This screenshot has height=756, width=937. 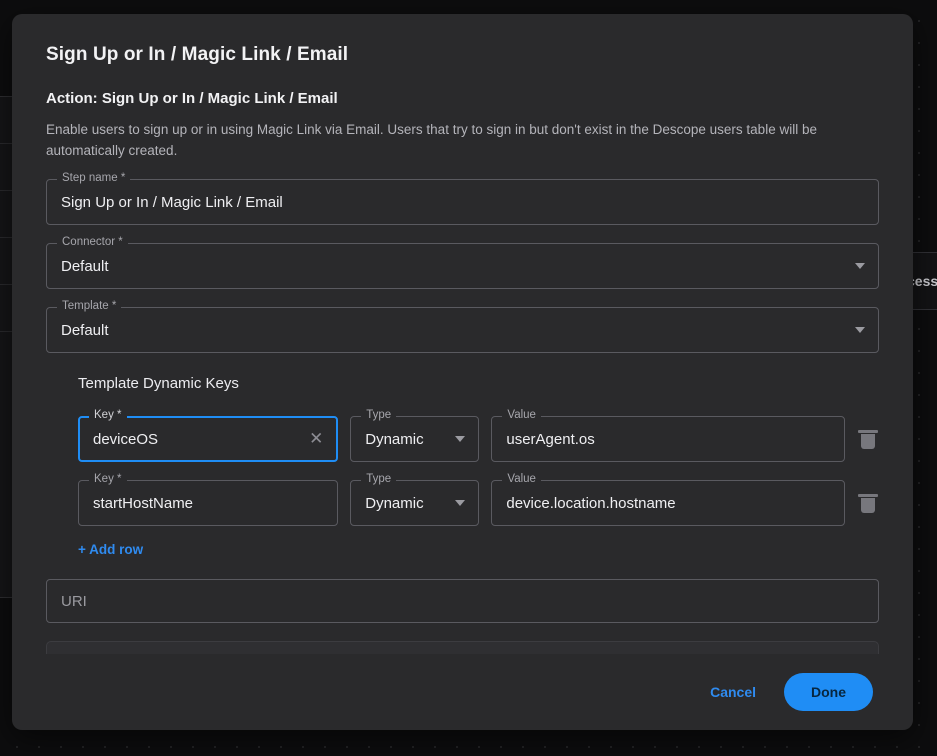 I want to click on dynamic-value-input: Value userAgent.os, so click(x=668, y=435).